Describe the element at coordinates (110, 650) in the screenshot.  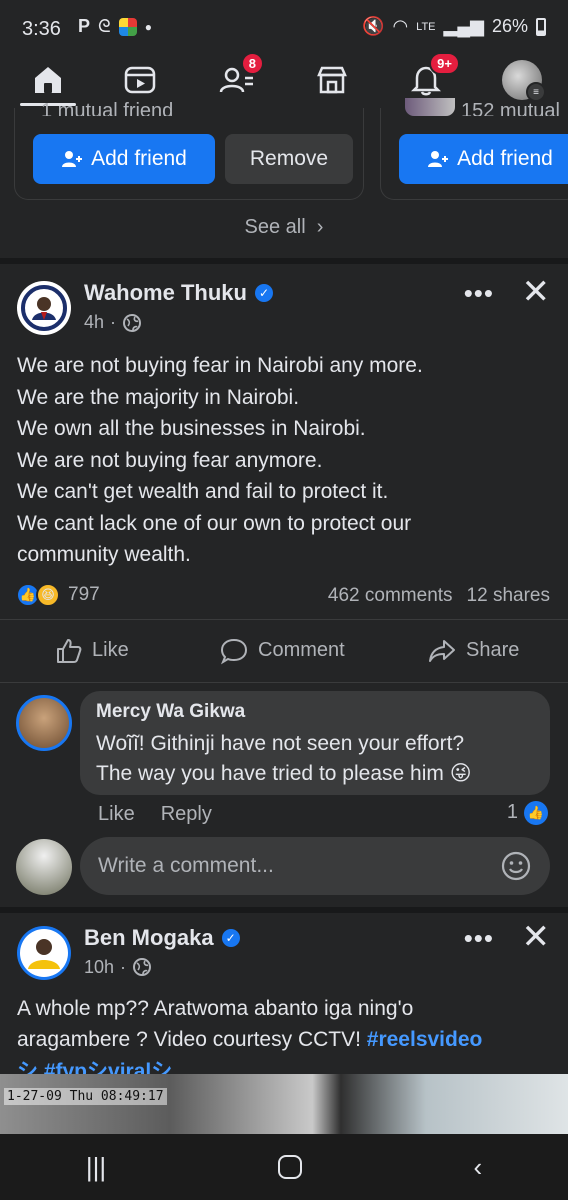
I see `like-label: Like` at that location.